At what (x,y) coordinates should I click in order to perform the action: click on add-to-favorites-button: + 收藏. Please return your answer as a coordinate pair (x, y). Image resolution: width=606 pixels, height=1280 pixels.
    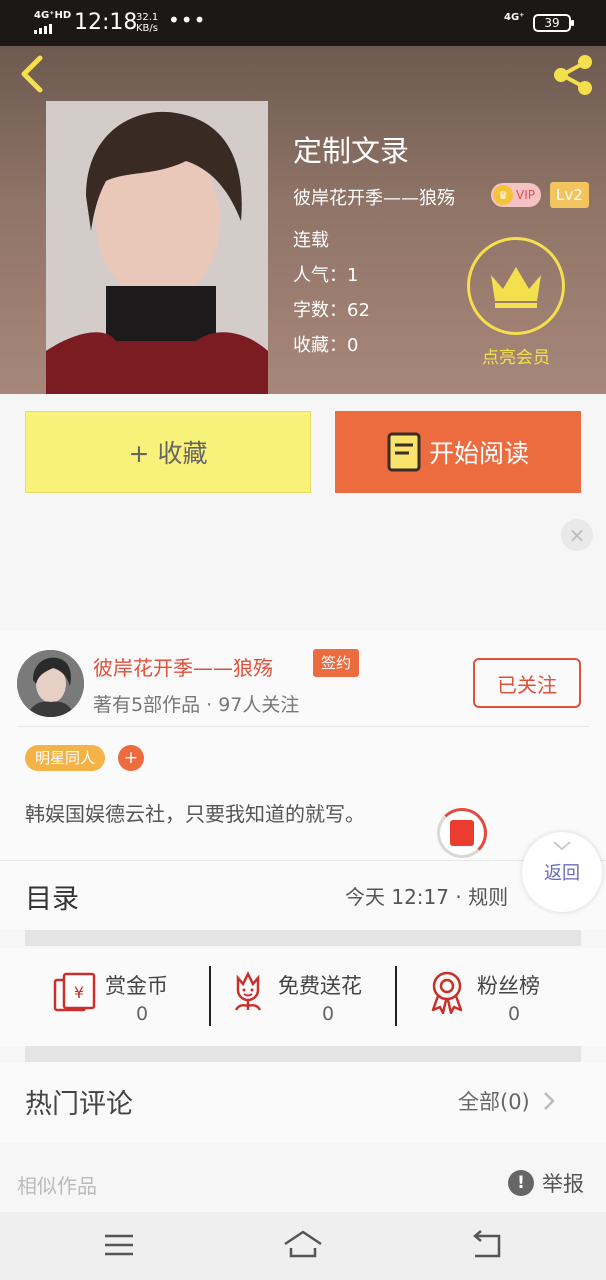
    Looking at the image, I should click on (168, 452).